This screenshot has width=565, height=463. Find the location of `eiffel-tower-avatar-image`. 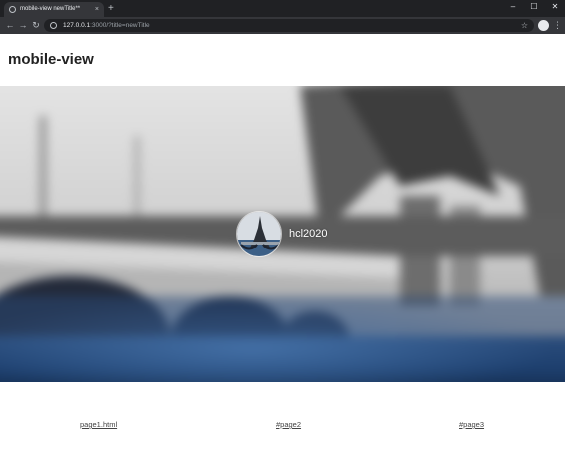

eiffel-tower-avatar-image is located at coordinates (259, 234).